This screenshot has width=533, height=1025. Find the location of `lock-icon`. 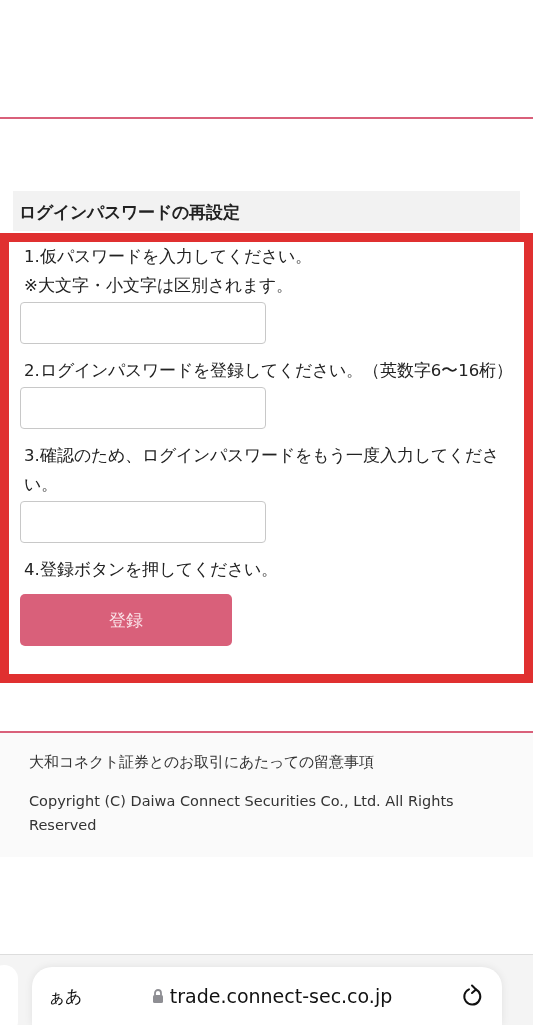

lock-icon is located at coordinates (157, 996).